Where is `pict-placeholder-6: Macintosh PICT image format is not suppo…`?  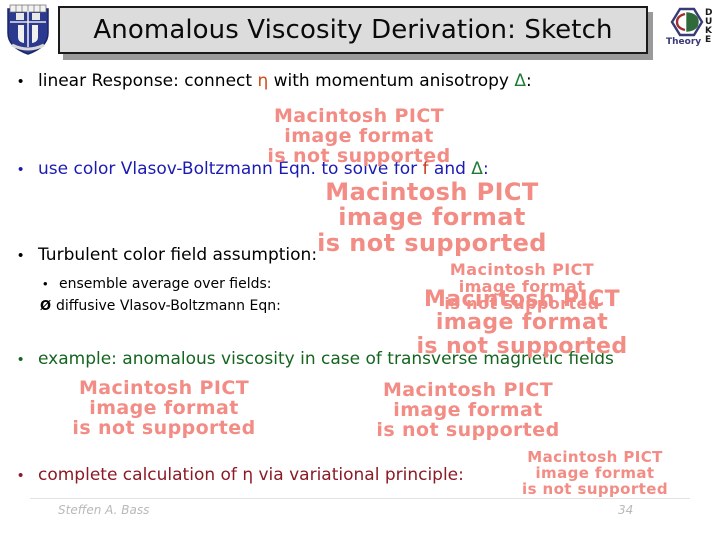
pict-placeholder-6: Macintosh PICT image format is not suppo… is located at coordinates (468, 410).